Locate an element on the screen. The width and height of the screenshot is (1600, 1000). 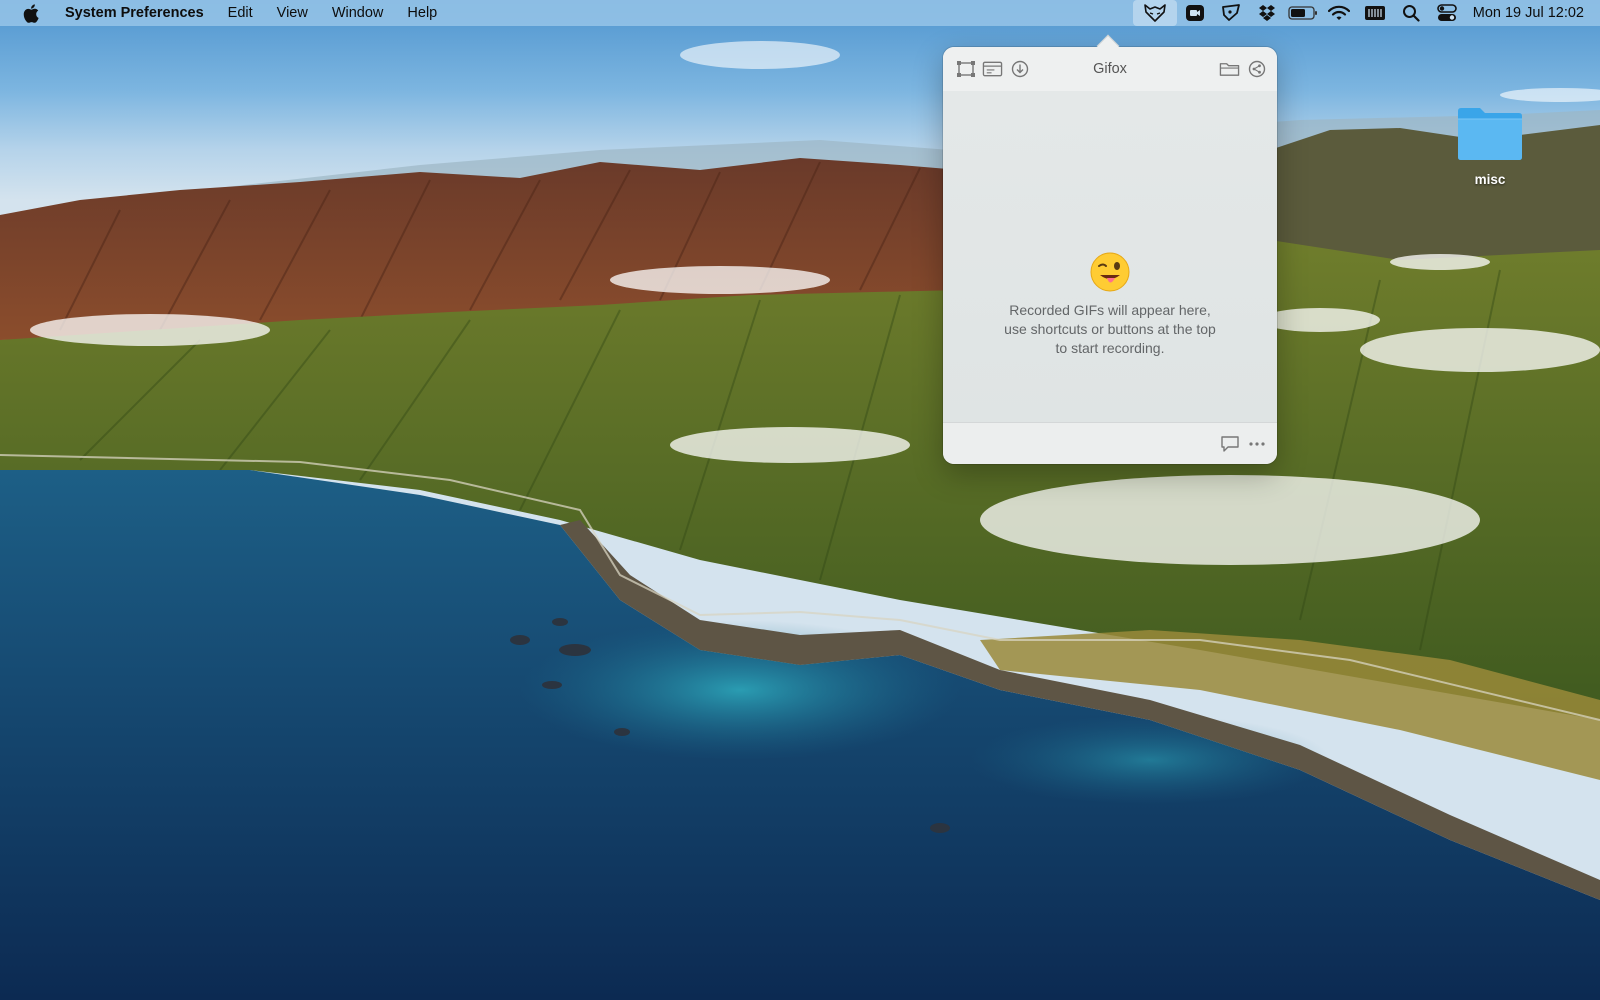
desktop-folder-misc: misc is located at coordinates (1490, 146).